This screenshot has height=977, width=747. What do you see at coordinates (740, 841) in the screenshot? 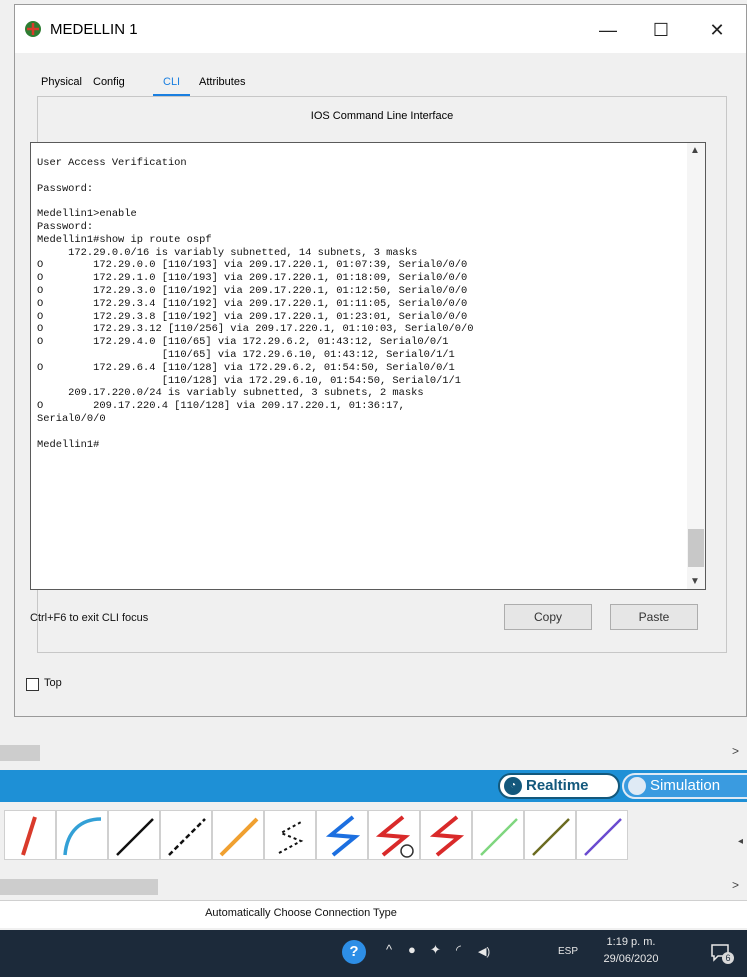
I see `side-arrow-icon: ◂` at bounding box center [740, 841].